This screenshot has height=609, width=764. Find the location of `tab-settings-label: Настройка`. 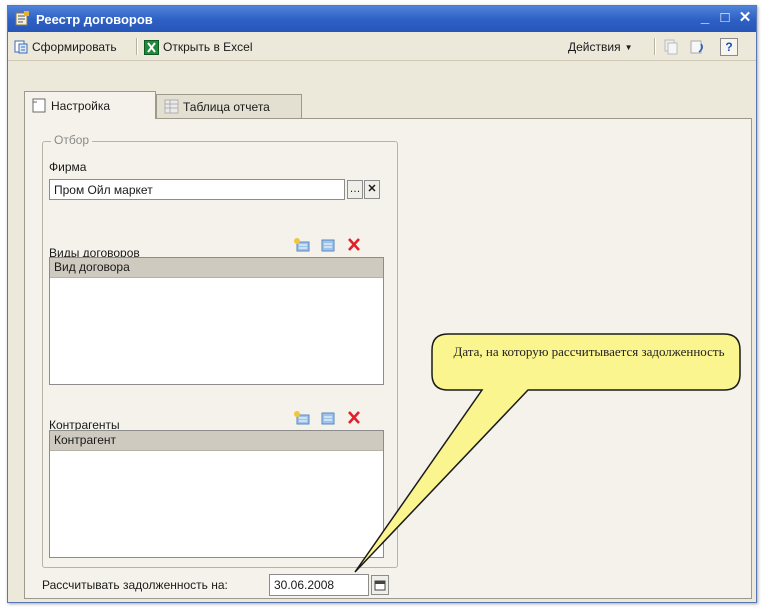

tab-settings-label: Настройка is located at coordinates (81, 105).